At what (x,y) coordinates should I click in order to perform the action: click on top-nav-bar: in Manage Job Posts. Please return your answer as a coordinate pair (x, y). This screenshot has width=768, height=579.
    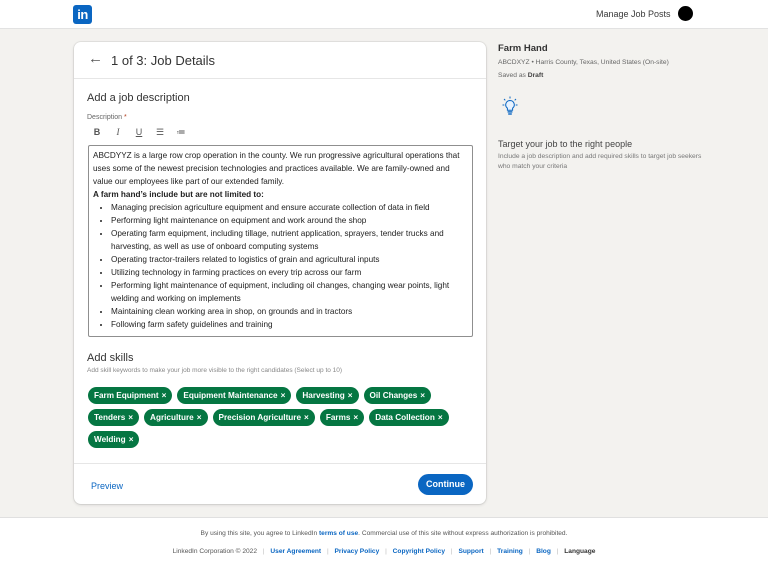
    Looking at the image, I should click on (384, 14).